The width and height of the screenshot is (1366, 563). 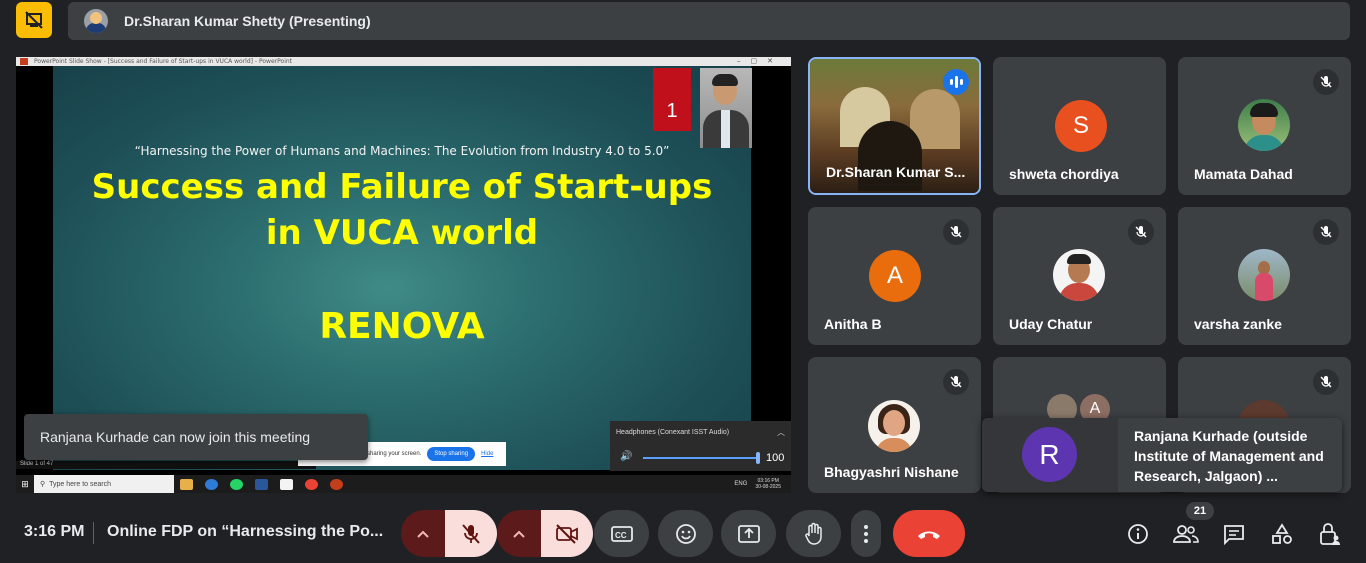 I want to click on presenter-name: Dr.Sharan Kumar Shetty (Presenting), so click(x=247, y=21).